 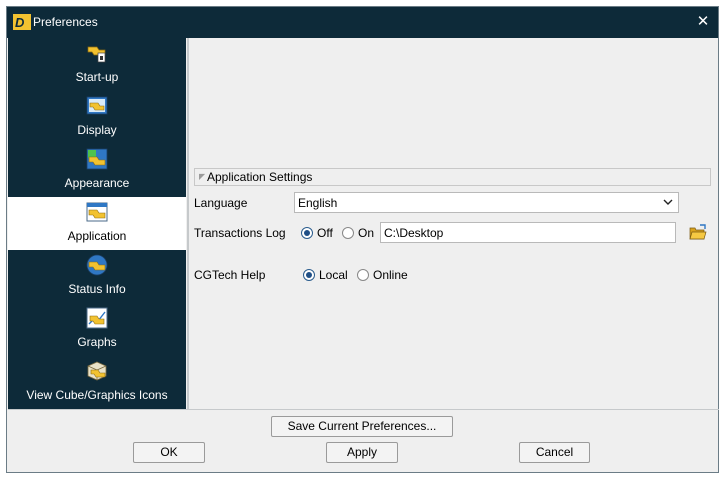 What do you see at coordinates (97, 117) in the screenshot?
I see `sidebar-item-display: Display` at bounding box center [97, 117].